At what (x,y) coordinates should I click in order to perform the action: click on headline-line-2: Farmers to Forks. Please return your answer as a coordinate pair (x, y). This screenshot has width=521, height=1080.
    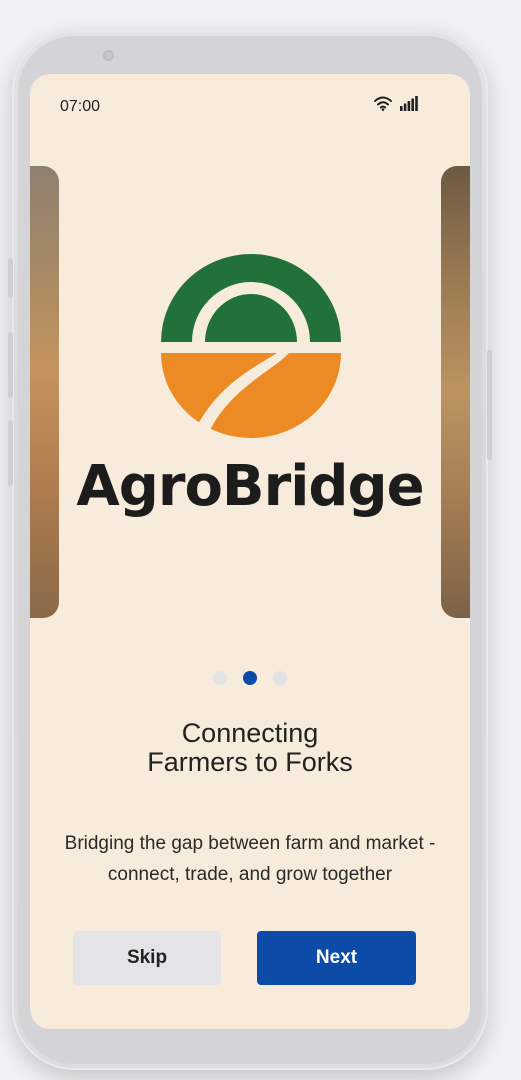
    Looking at the image, I should click on (250, 762).